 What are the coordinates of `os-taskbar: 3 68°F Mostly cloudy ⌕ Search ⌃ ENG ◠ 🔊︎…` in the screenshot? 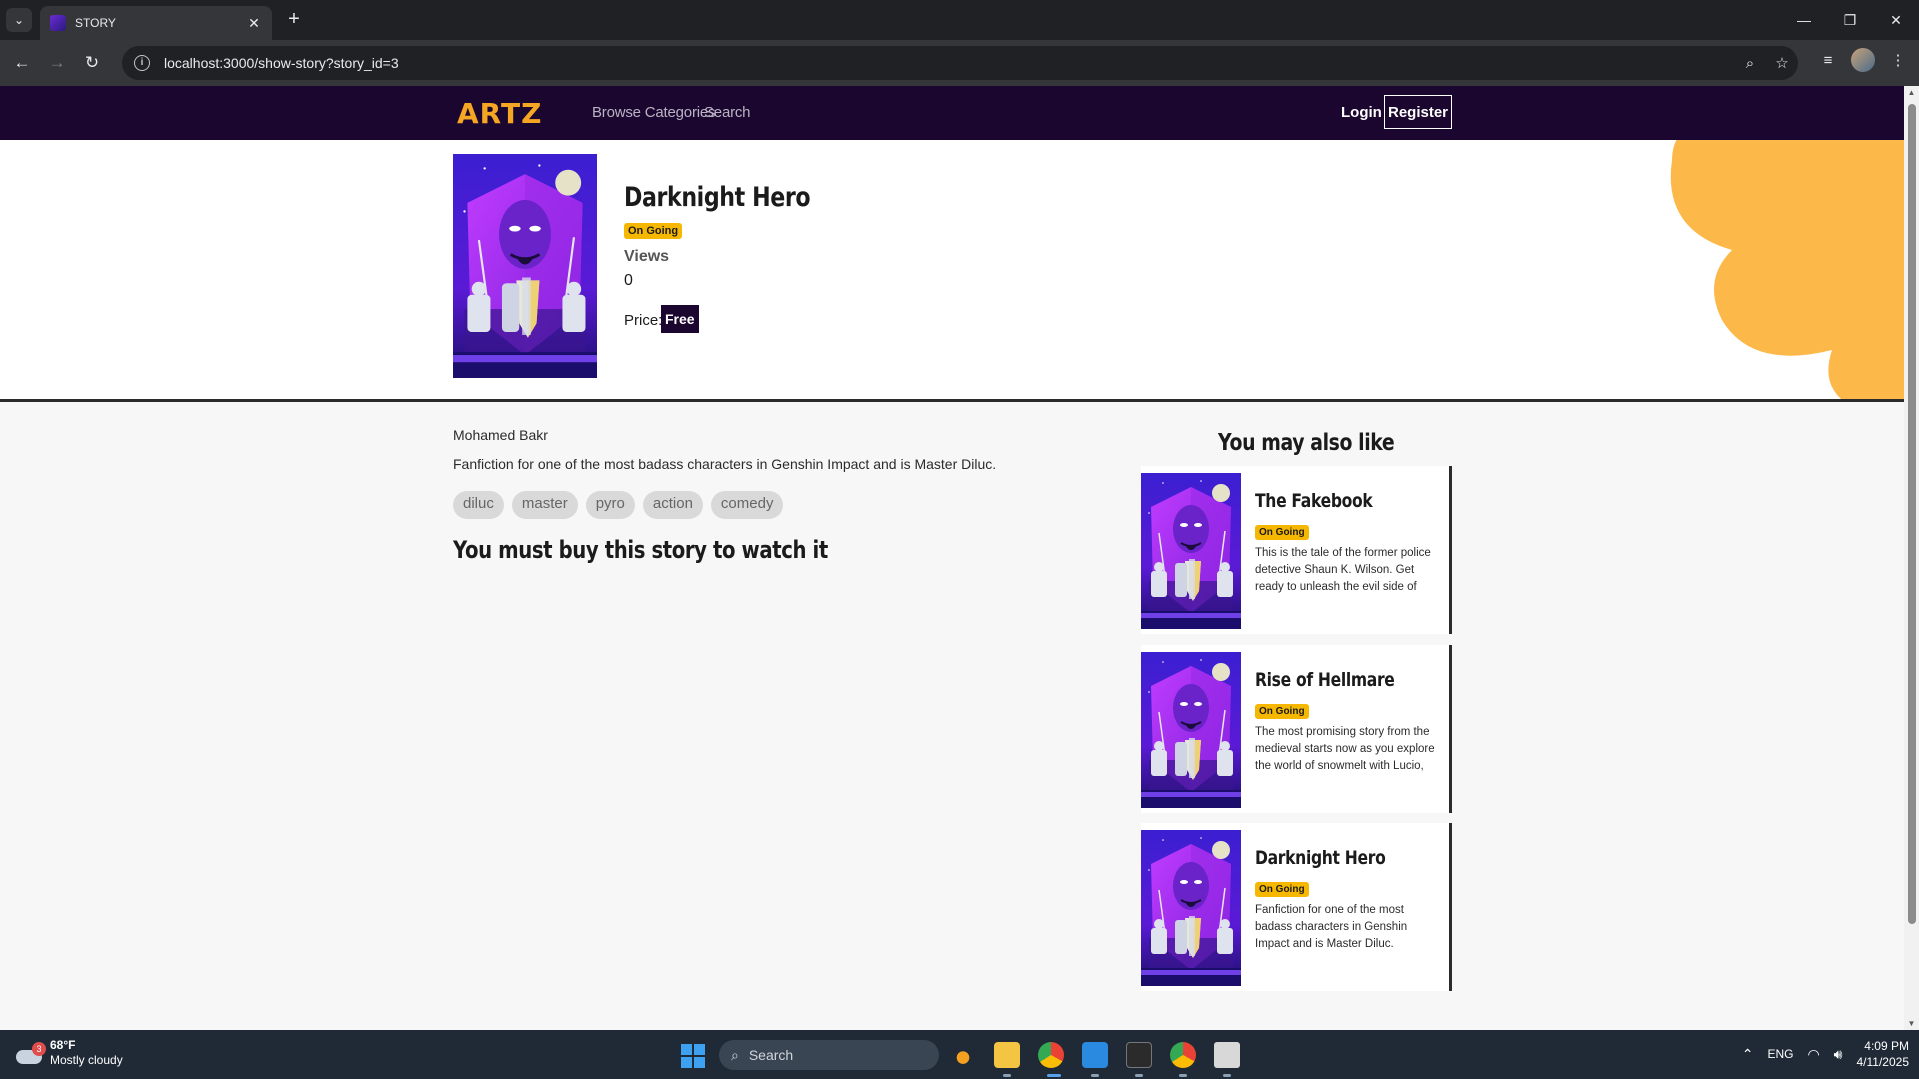 It's located at (959, 1054).